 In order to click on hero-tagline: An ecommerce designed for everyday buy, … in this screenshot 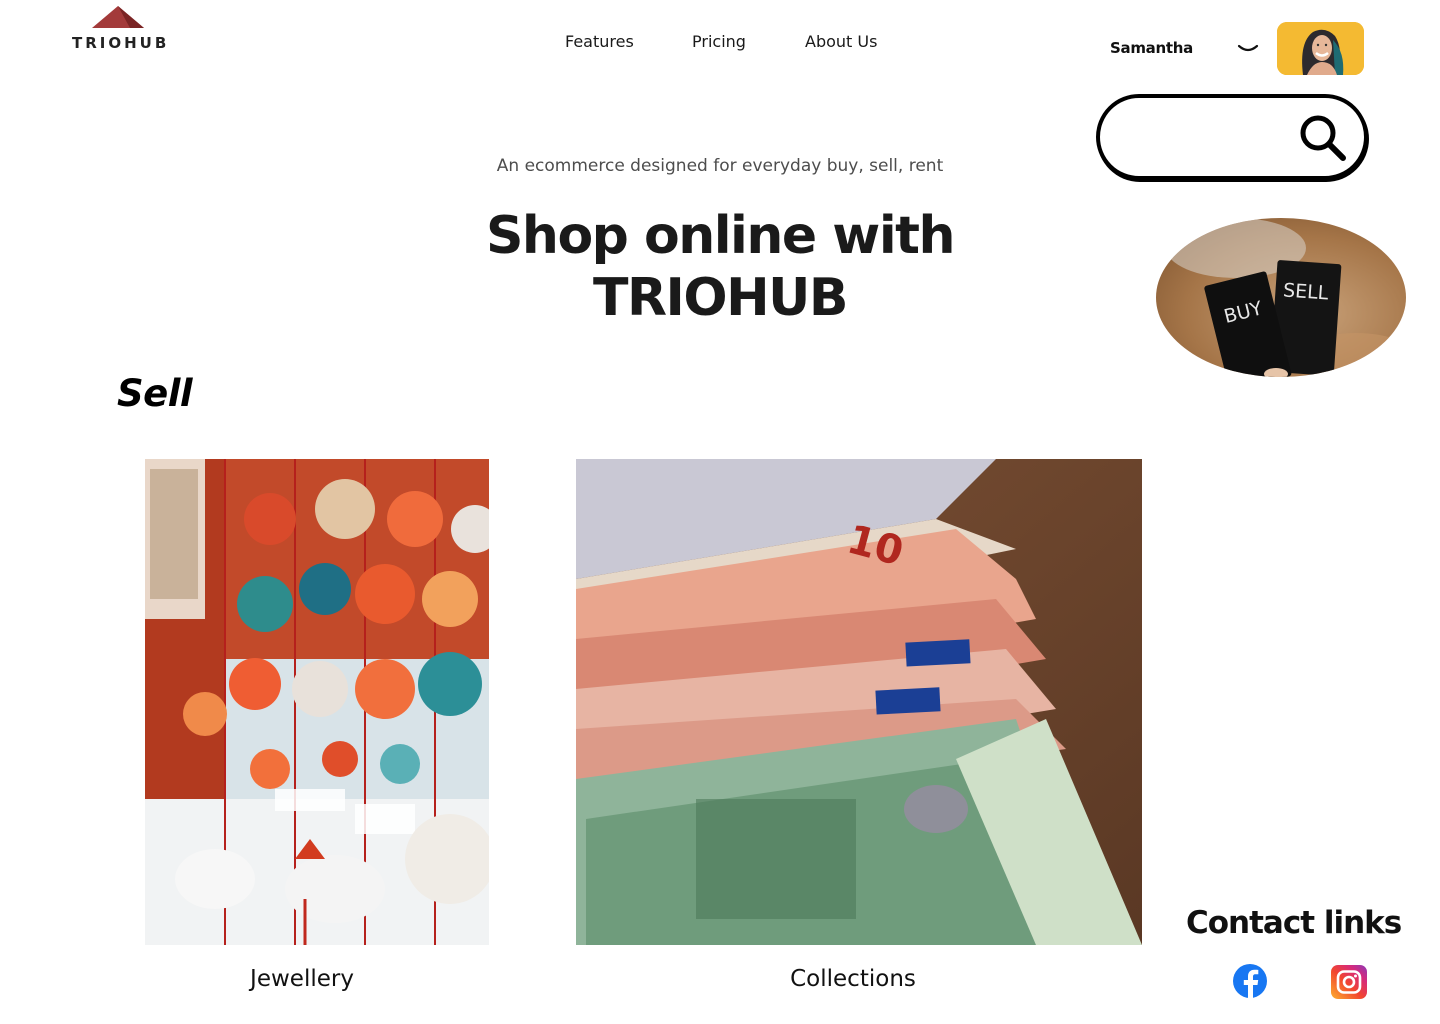, I will do `click(720, 166)`.